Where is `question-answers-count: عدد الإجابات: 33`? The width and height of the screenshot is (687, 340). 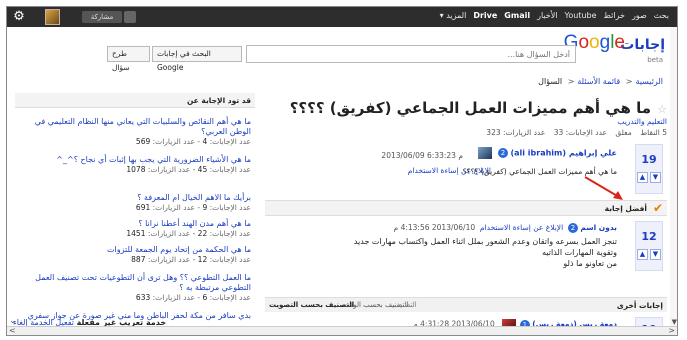
question-answers-count: عدد الإجابات: 33 is located at coordinates (580, 132).